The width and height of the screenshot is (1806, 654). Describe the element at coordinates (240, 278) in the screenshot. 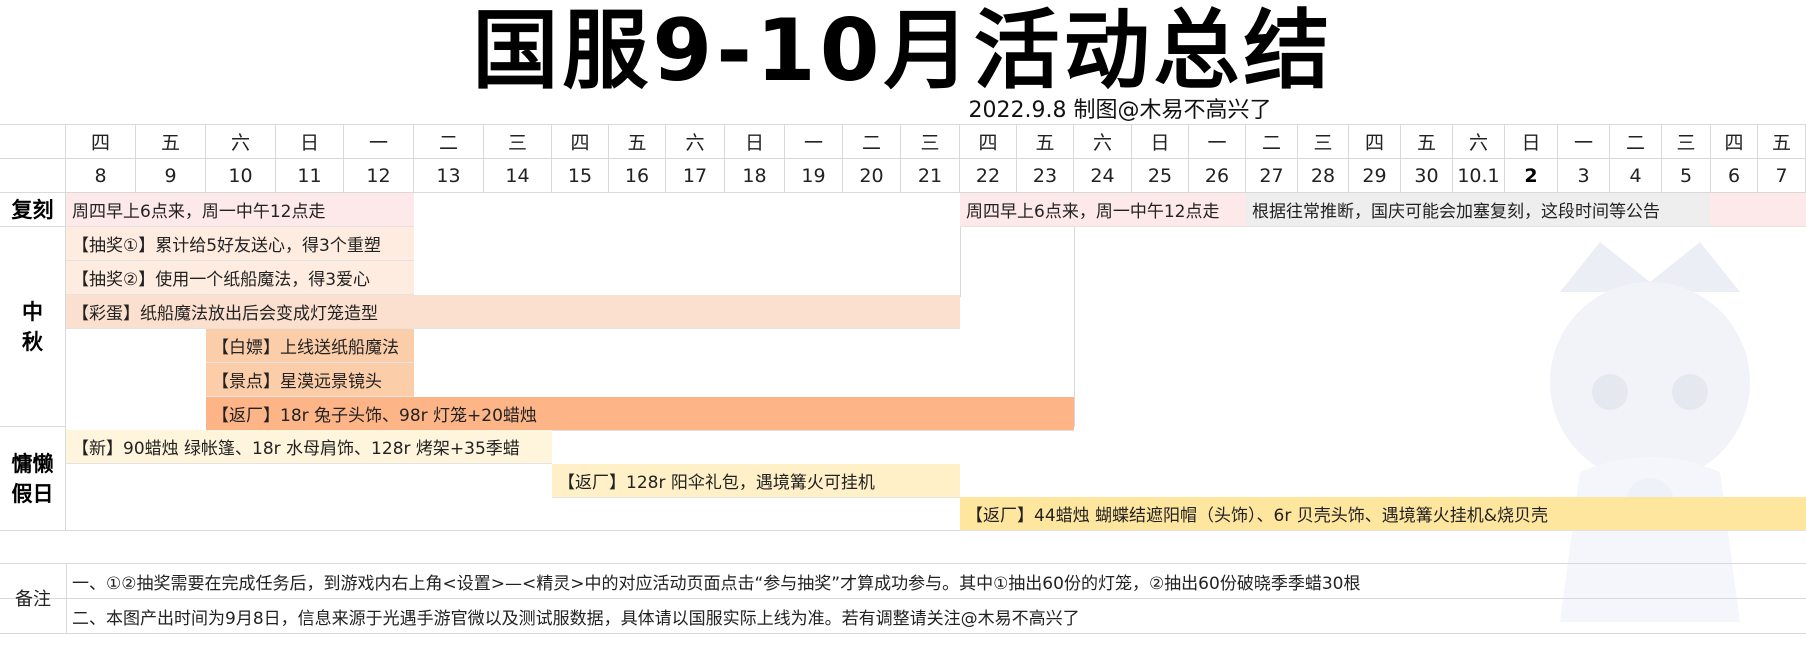

I see `event-bar-lottery-2: 【抽奖②】使用一个纸船魔法，得3爱心` at that location.